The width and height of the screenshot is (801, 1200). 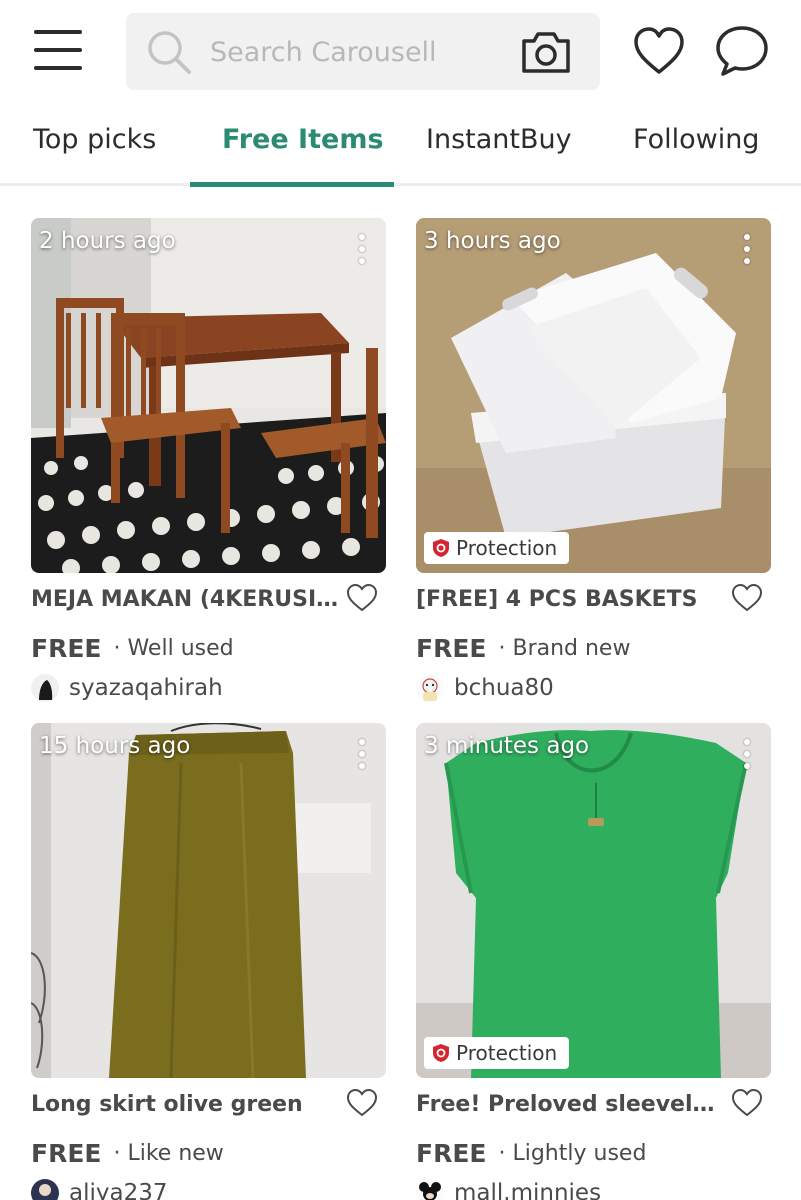 I want to click on listing-title: [FREE] 4 PCS BASKETS, so click(x=571, y=599).